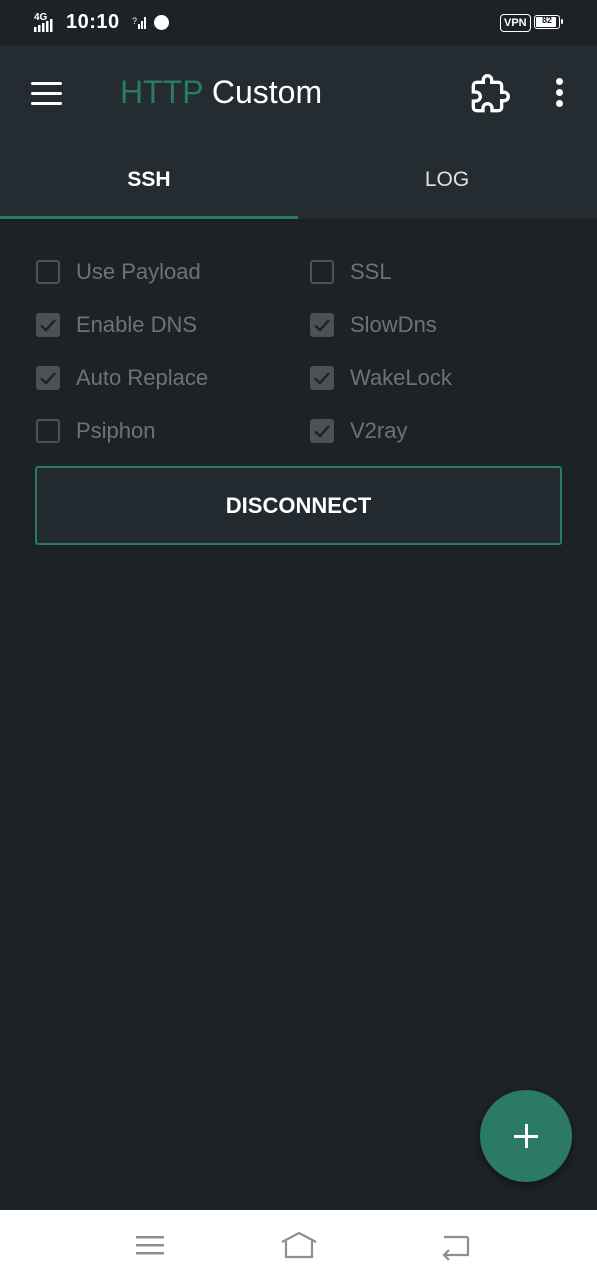 The height and width of the screenshot is (1280, 597). Describe the element at coordinates (149, 217) in the screenshot. I see `tab-indicator` at that location.